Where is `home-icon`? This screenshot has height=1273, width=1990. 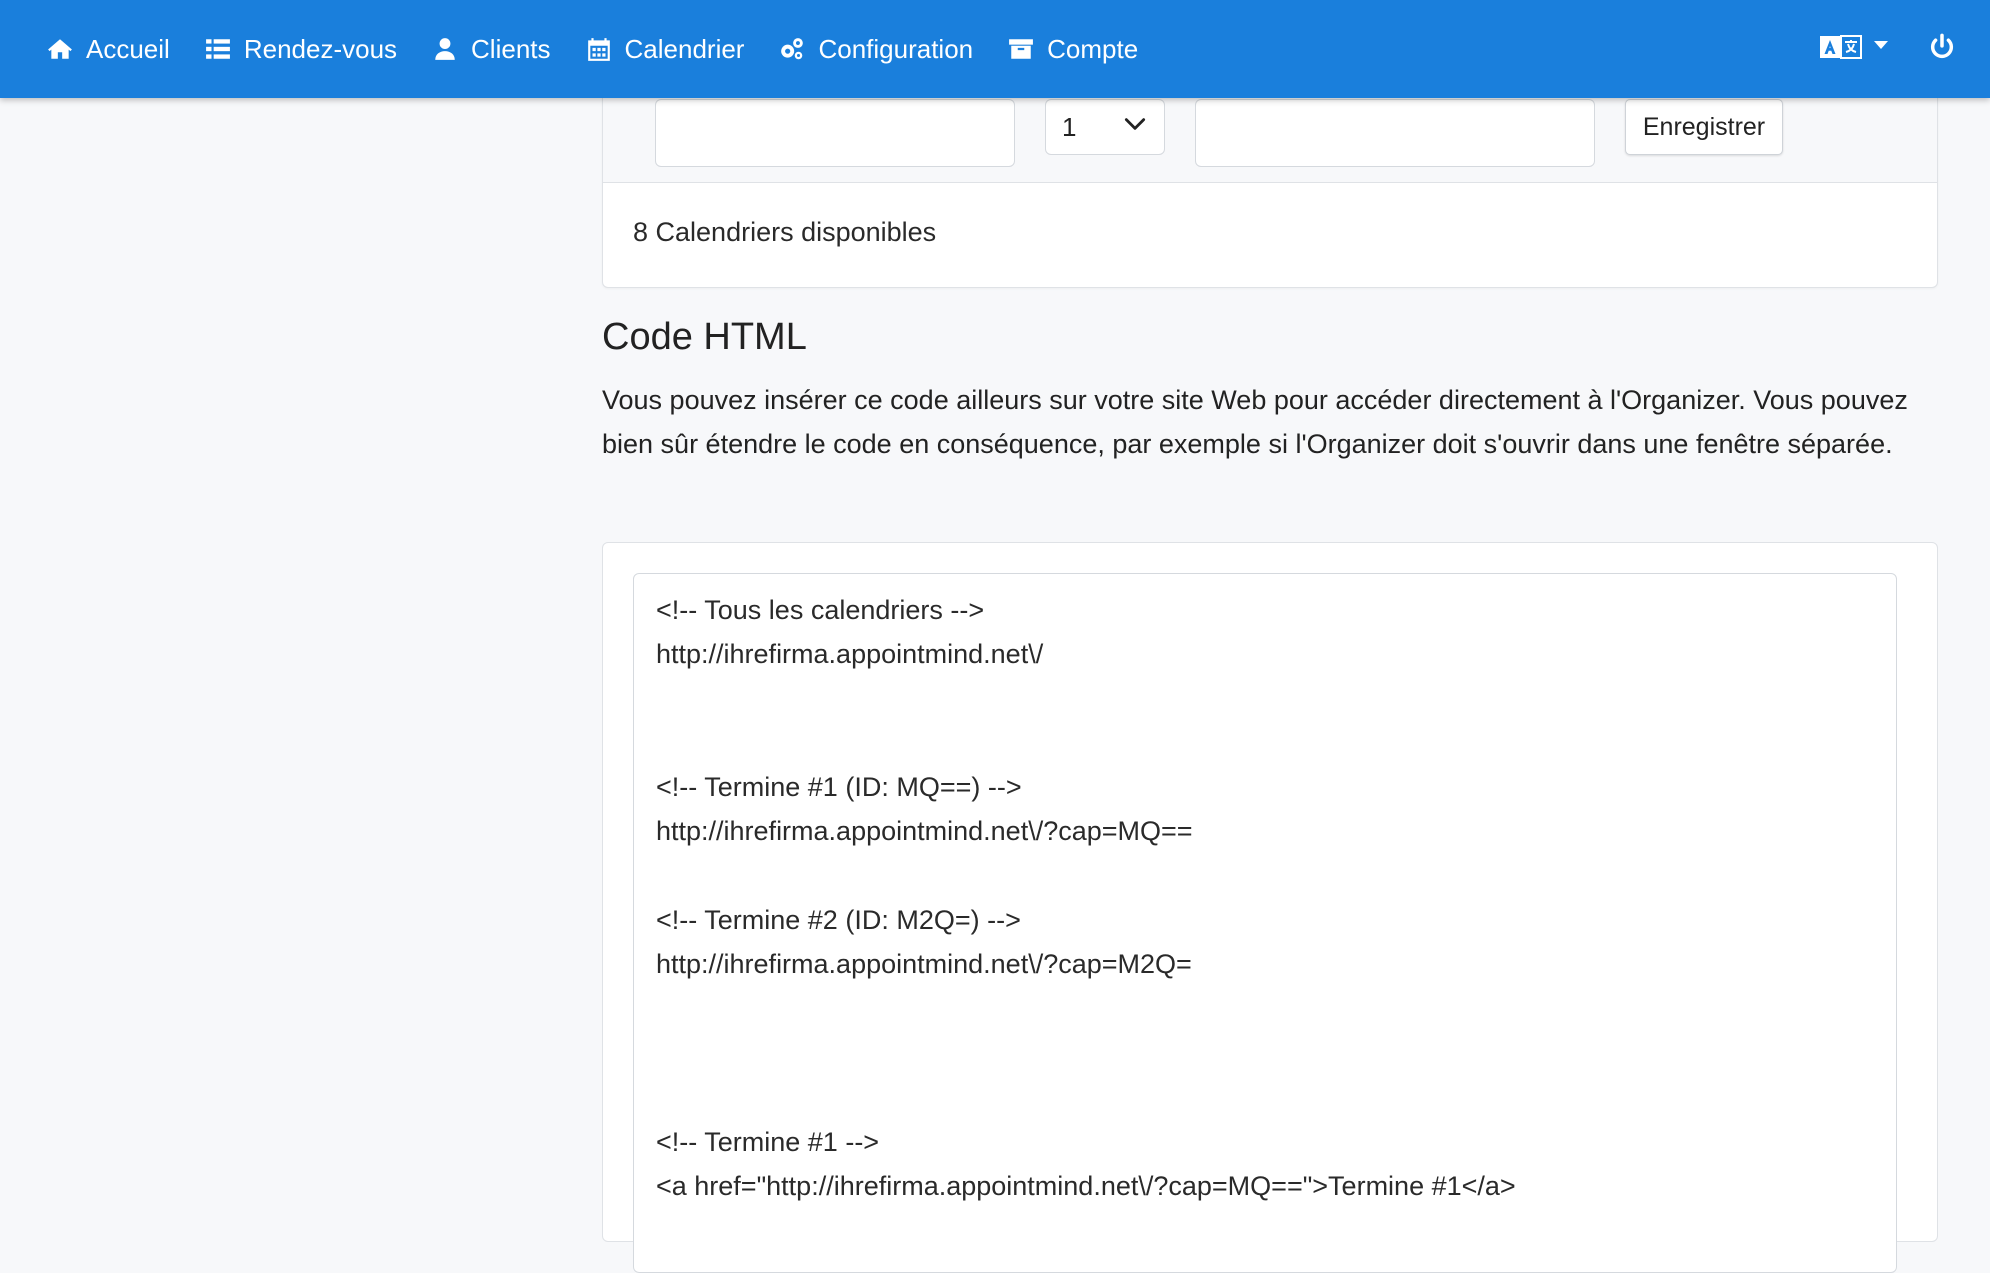
home-icon is located at coordinates (60, 49).